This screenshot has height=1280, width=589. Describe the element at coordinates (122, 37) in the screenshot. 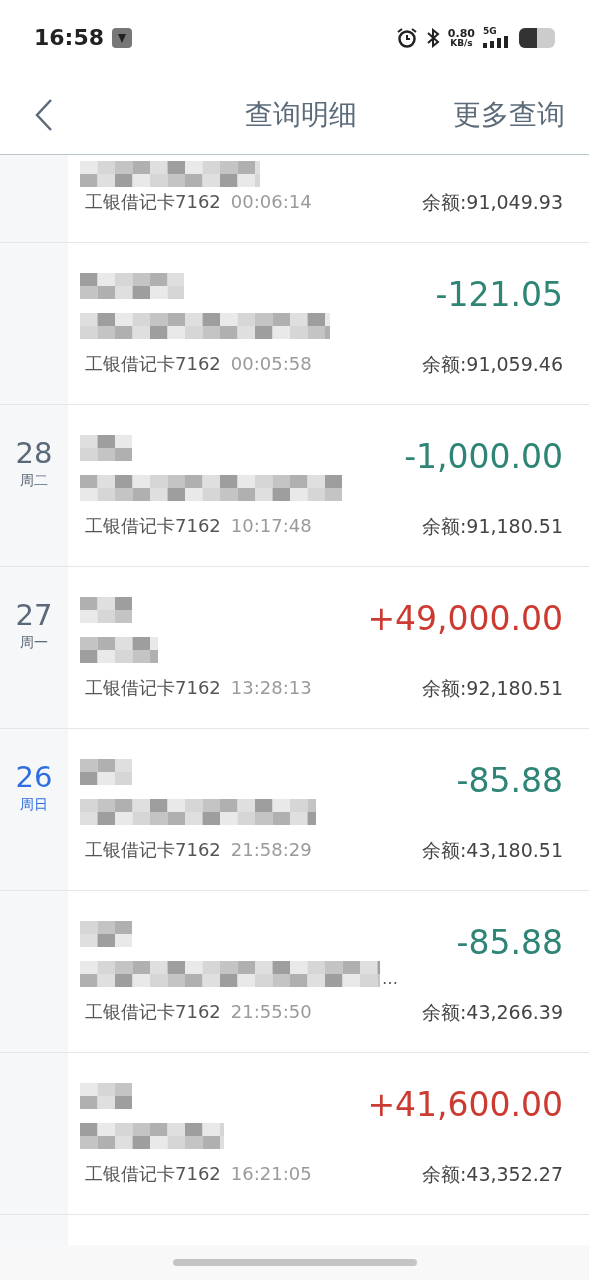

I see `app-notification-icon` at that location.